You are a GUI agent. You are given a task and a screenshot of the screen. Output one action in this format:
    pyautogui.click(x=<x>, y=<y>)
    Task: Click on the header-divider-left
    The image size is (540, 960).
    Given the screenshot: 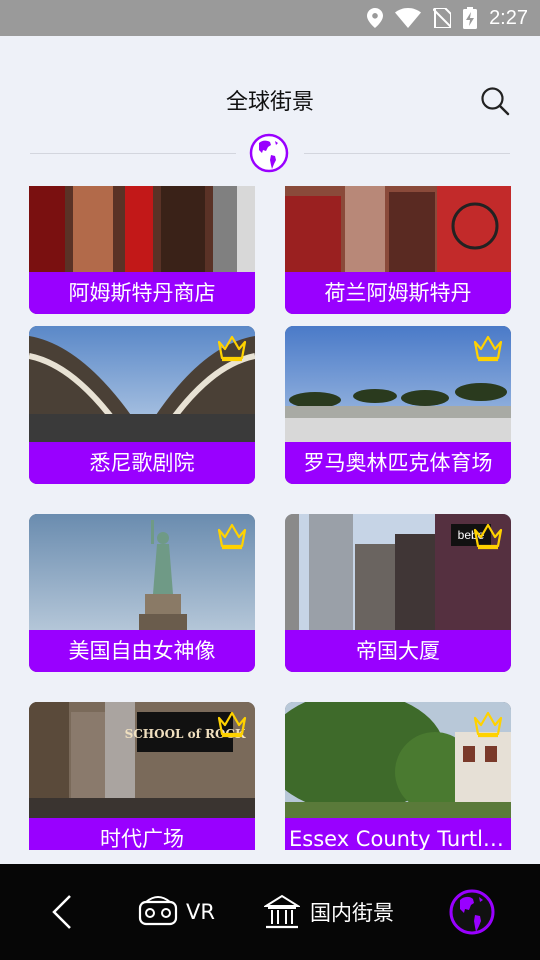 What is the action you would take?
    pyautogui.click(x=133, y=153)
    